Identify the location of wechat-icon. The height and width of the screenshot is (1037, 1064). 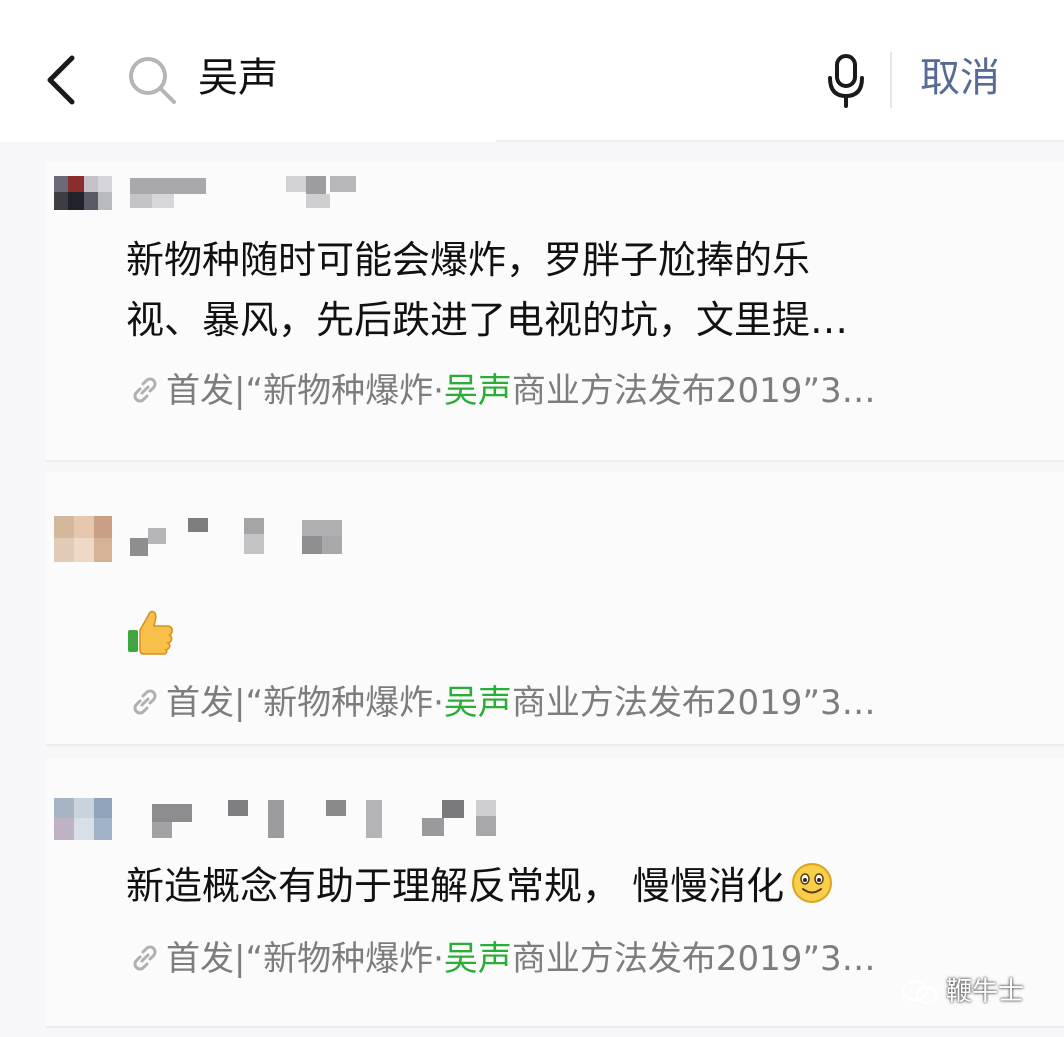
(920, 992).